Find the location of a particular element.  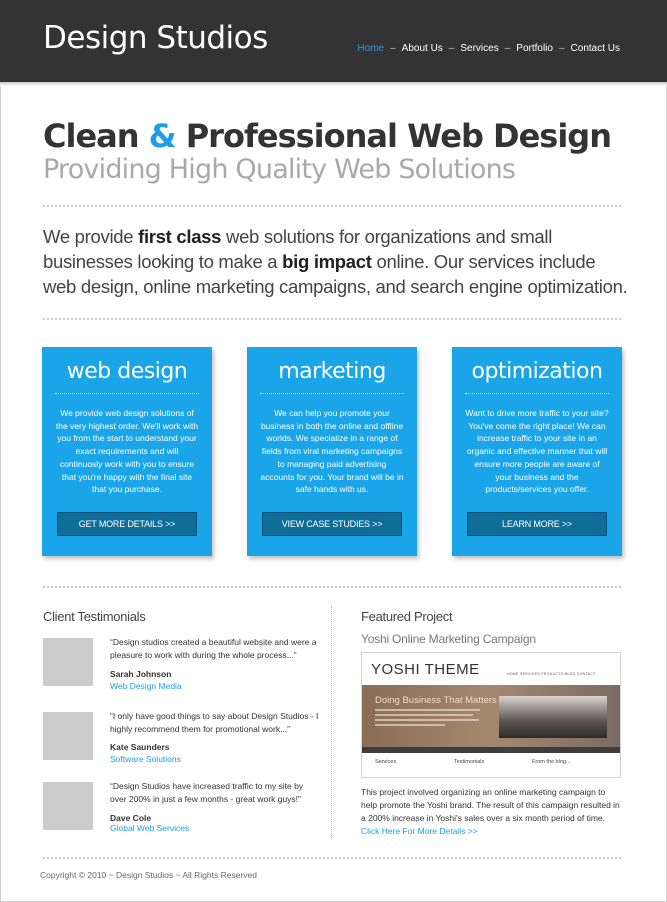

screenshot-banner-text is located at coordinates (430, 719).